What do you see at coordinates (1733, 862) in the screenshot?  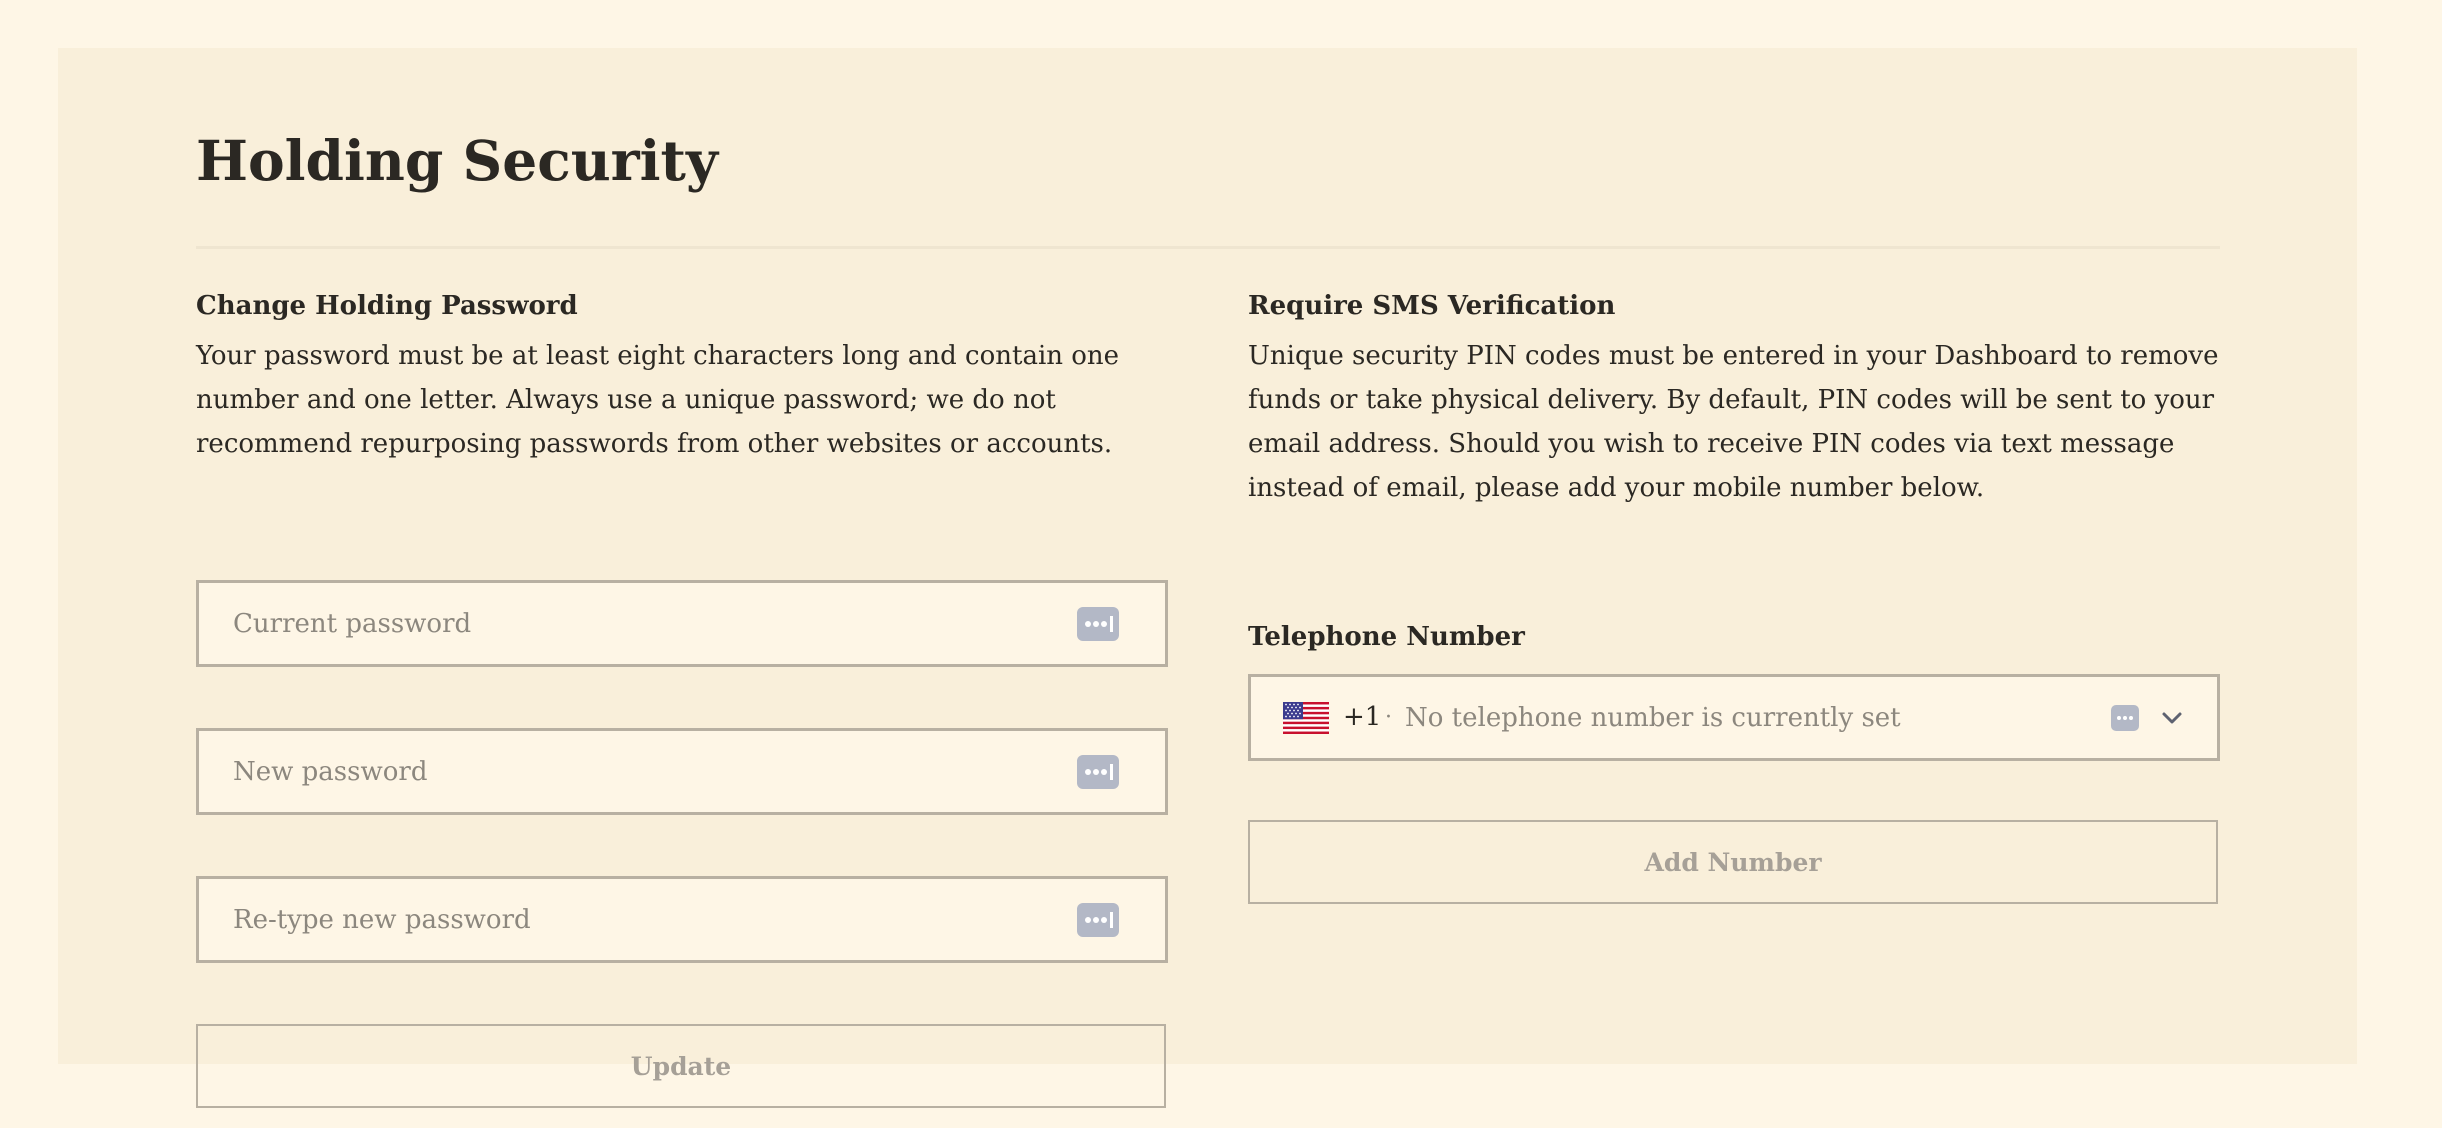 I see `add-number-button: Add Number` at bounding box center [1733, 862].